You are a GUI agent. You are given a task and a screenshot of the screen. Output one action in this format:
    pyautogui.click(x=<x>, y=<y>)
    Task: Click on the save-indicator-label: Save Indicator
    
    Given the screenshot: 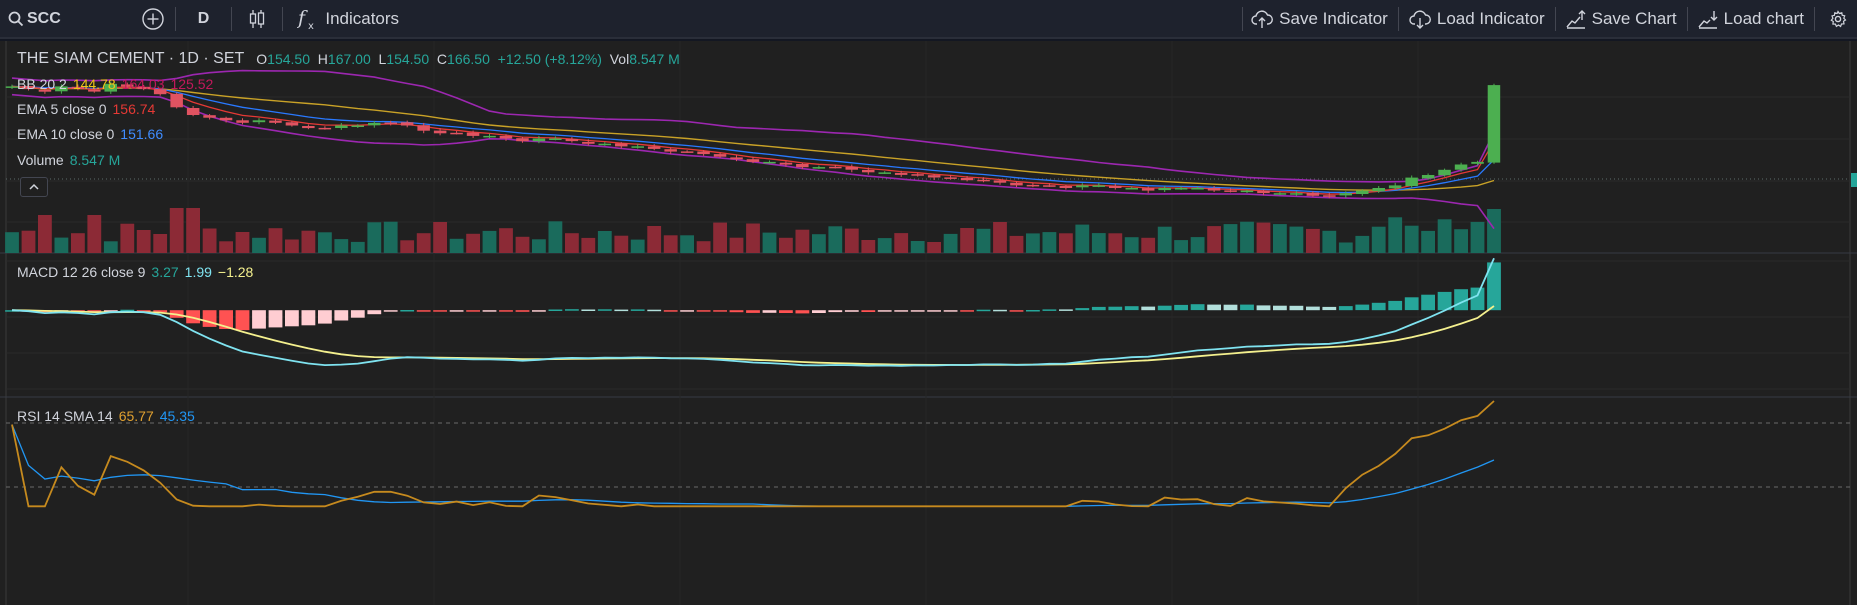 What is the action you would take?
    pyautogui.click(x=1333, y=18)
    